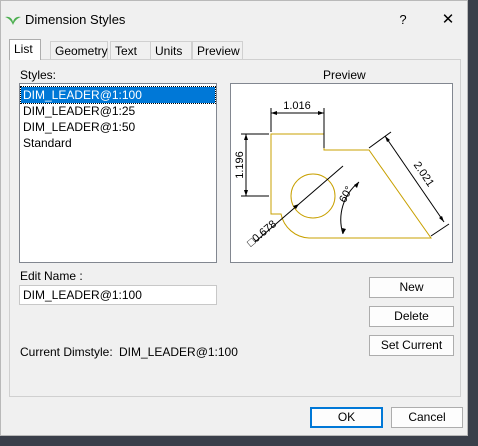  Describe the element at coordinates (403, 20) in the screenshot. I see `help-button: ?` at that location.